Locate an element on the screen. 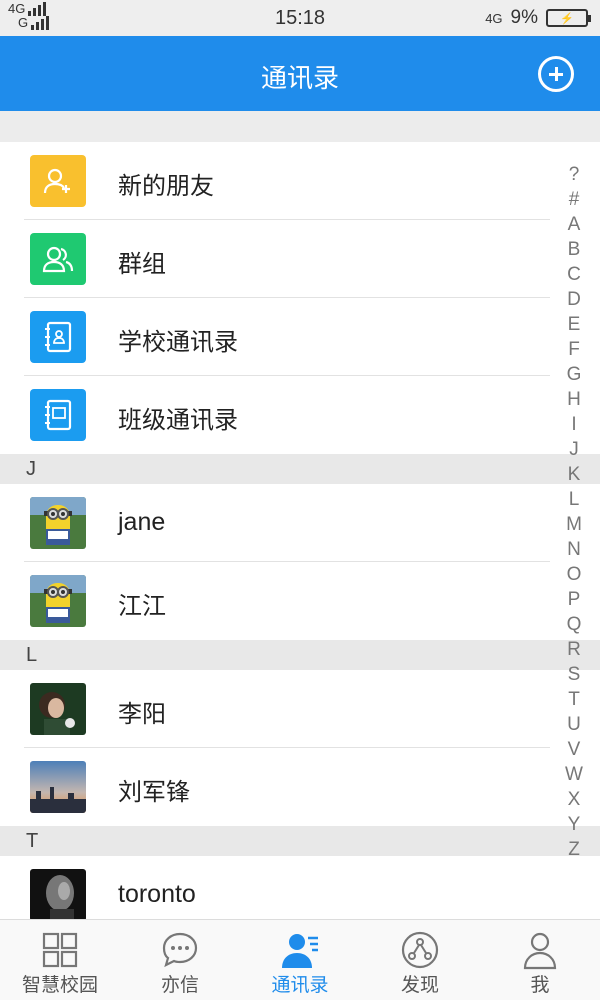  school-contacts-icon is located at coordinates (58, 337).